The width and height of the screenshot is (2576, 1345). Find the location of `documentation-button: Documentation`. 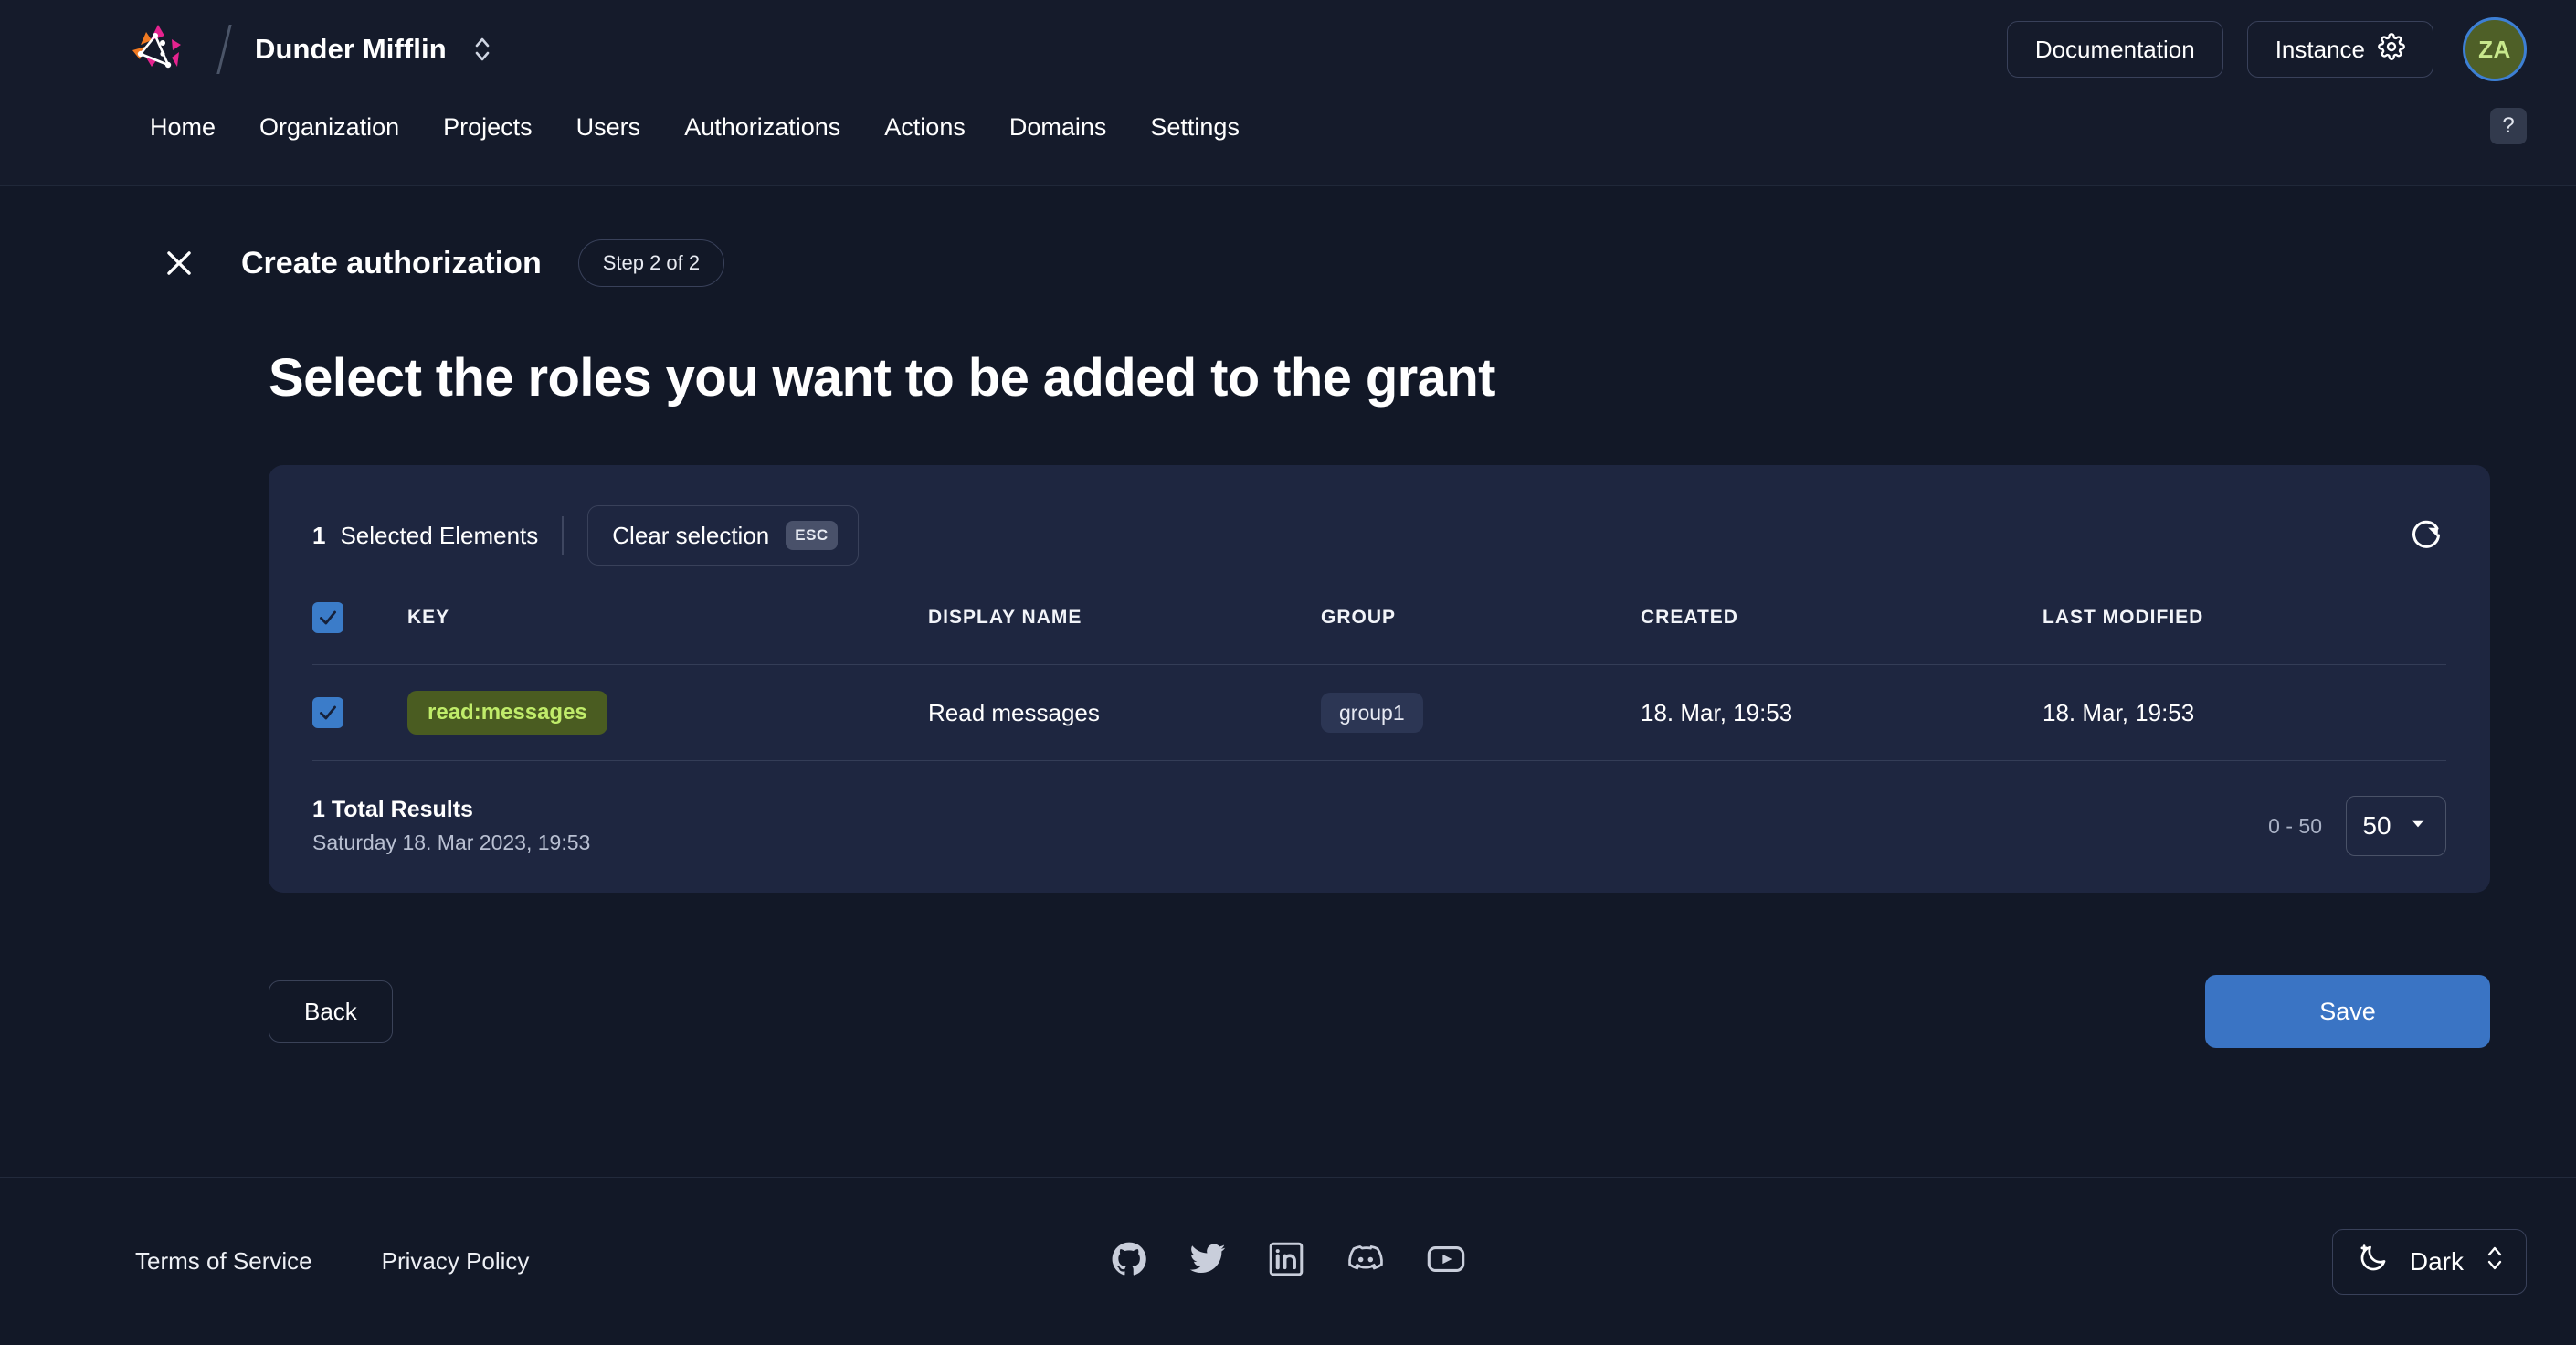

documentation-button: Documentation is located at coordinates (2115, 49).